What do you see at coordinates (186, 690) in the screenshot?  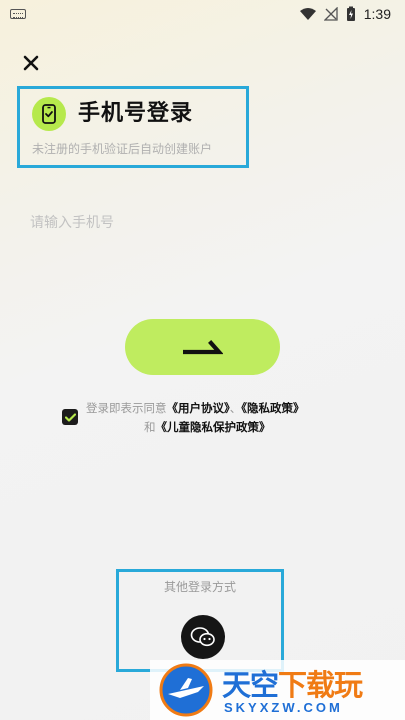 I see `watermark-logo` at bounding box center [186, 690].